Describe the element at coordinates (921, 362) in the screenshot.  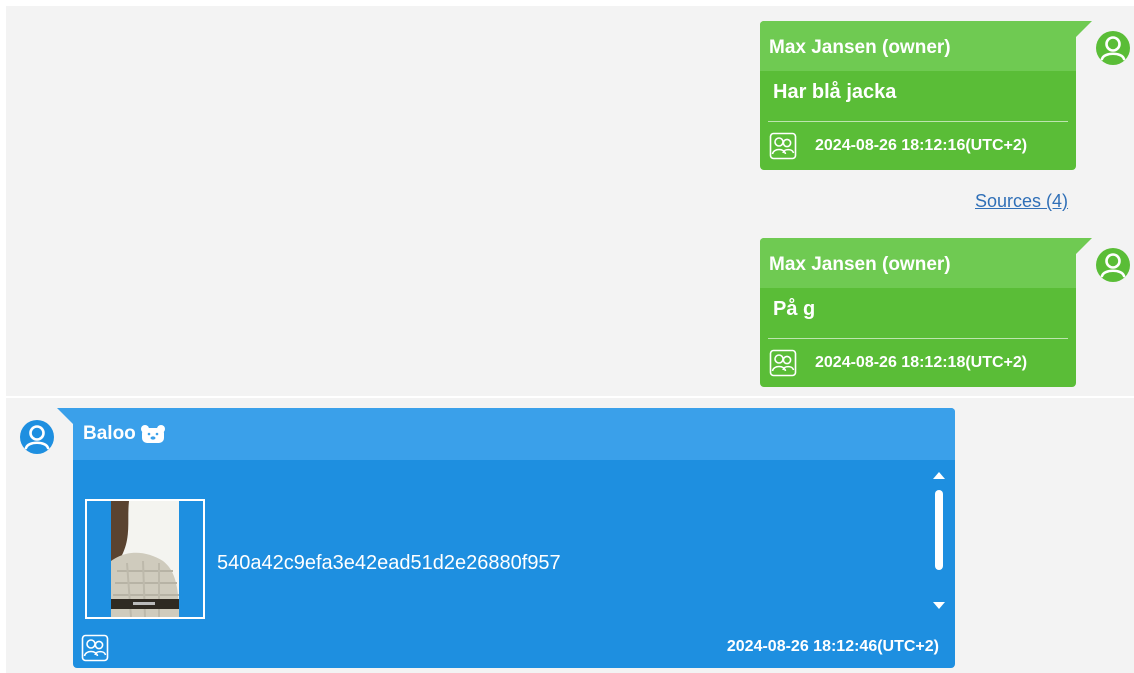
I see `message-timestamp: 2024-08-26 18:12:18(UTC+2)` at that location.